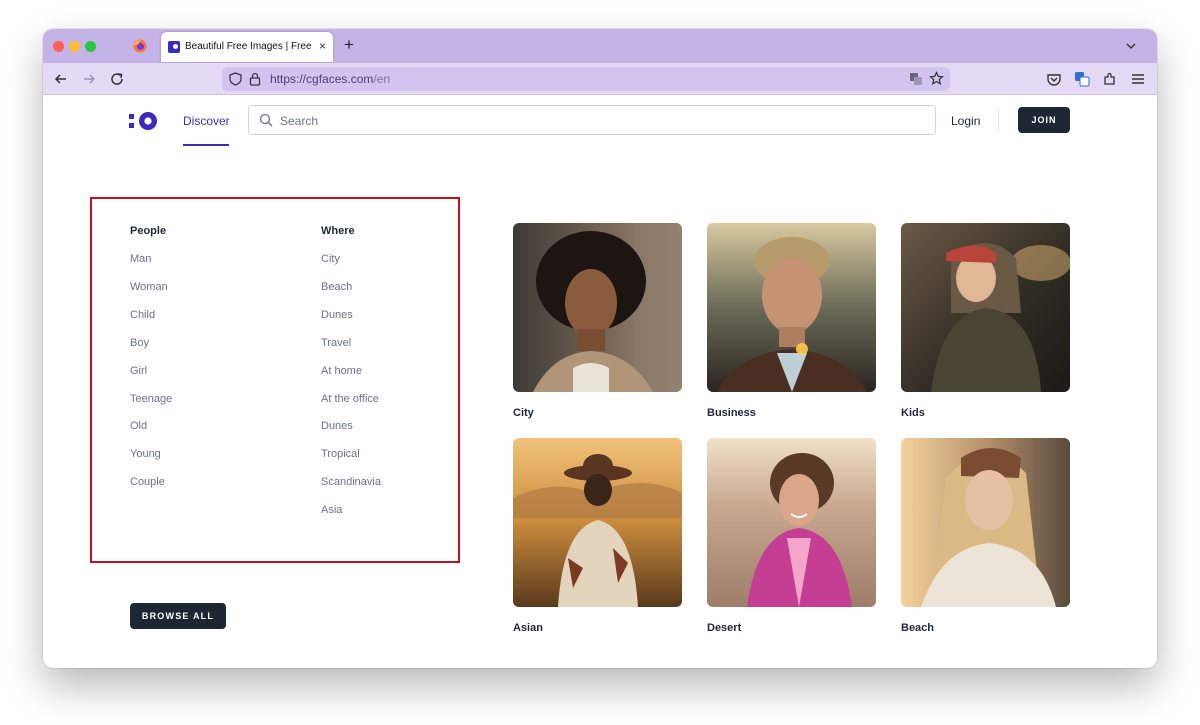 The height and width of the screenshot is (725, 1200). I want to click on photo-label-beach: Beach, so click(917, 628).